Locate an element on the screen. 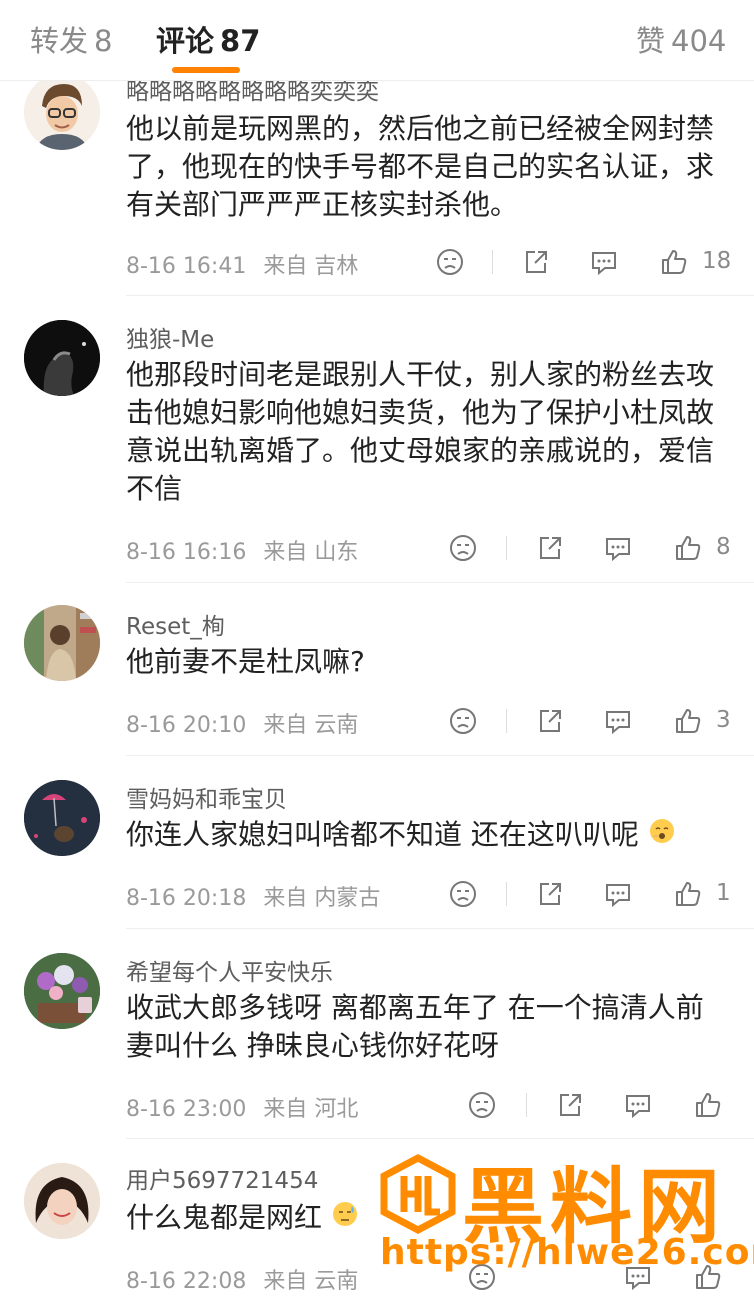  like-count: 1 is located at coordinates (723, 893).